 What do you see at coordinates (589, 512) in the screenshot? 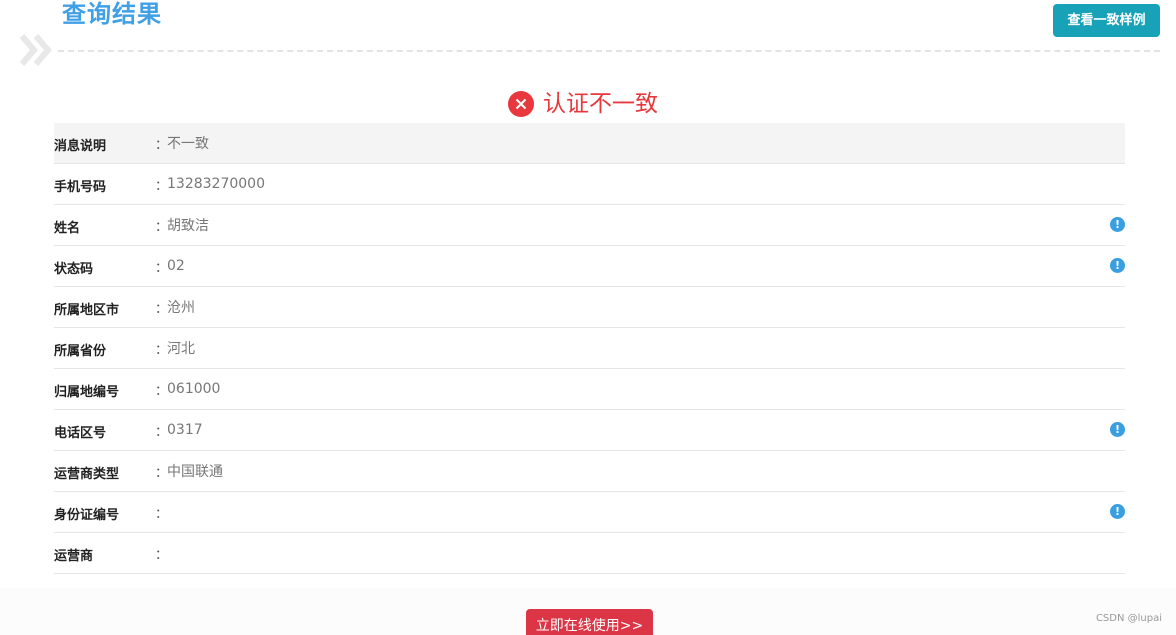
I see `table-row: 身份证编号 ：!` at bounding box center [589, 512].